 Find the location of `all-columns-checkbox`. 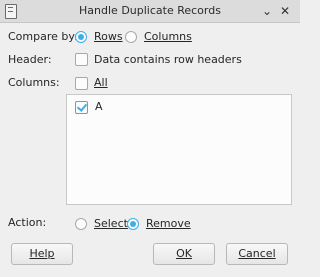

all-columns-checkbox is located at coordinates (81, 83).